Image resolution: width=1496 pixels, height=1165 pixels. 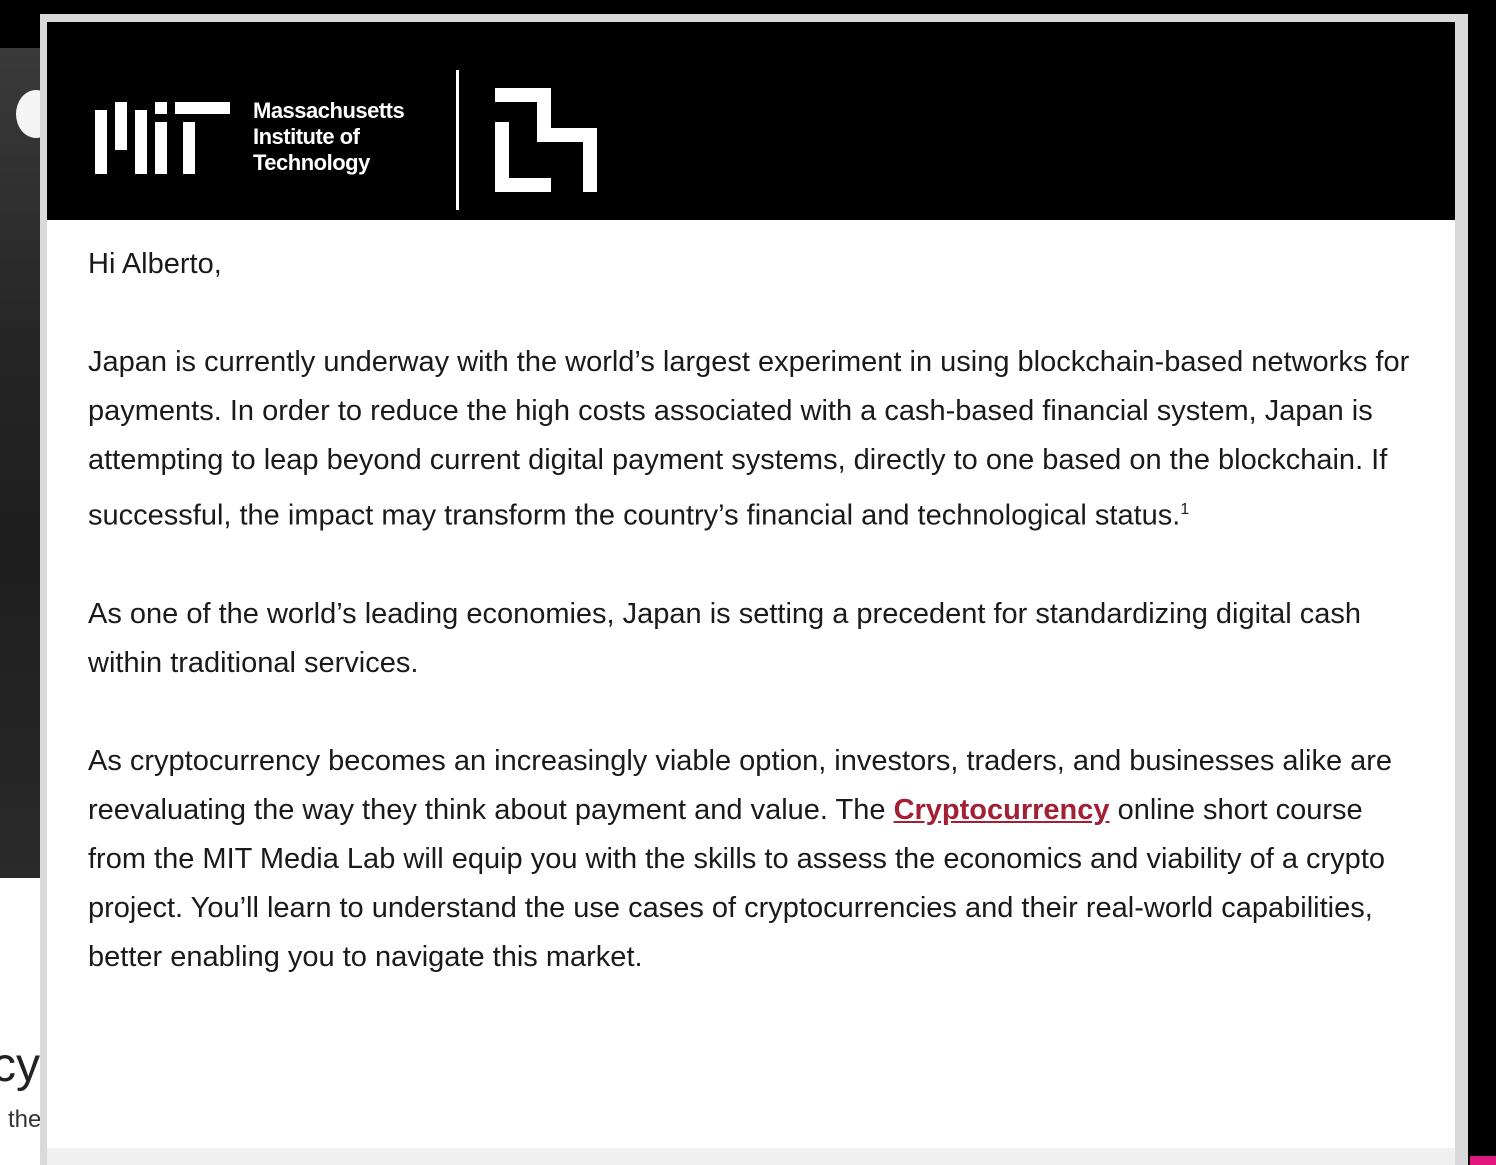 I want to click on wordmark-line: Institute of, so click(x=306, y=136).